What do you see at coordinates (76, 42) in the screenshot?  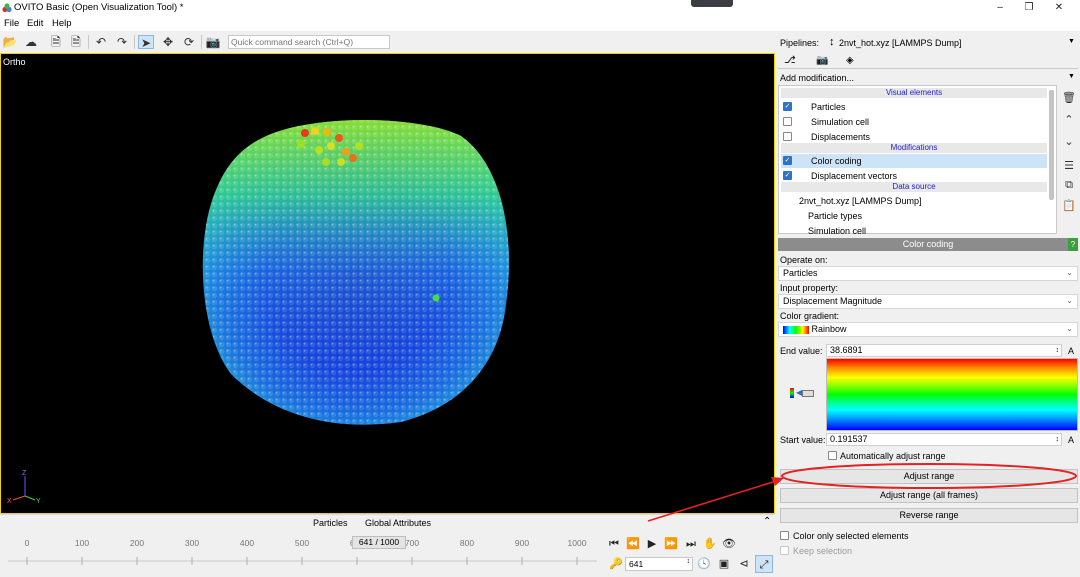 I see `save-session-icon: 🗎` at bounding box center [76, 42].